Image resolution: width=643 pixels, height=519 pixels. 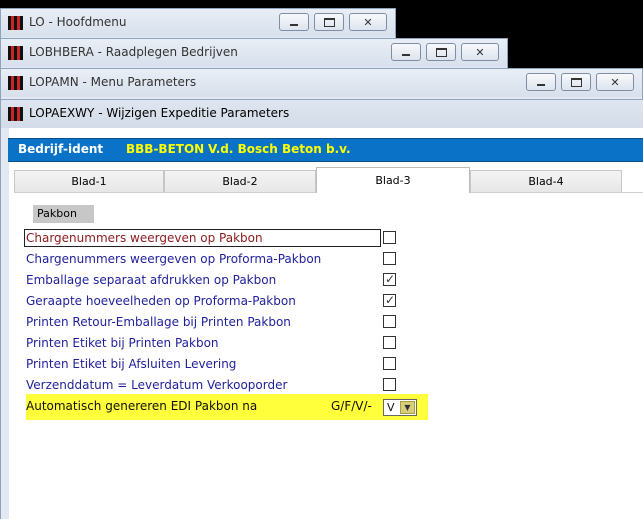 I want to click on tab-blad-4: Blad-4, so click(x=546, y=181).